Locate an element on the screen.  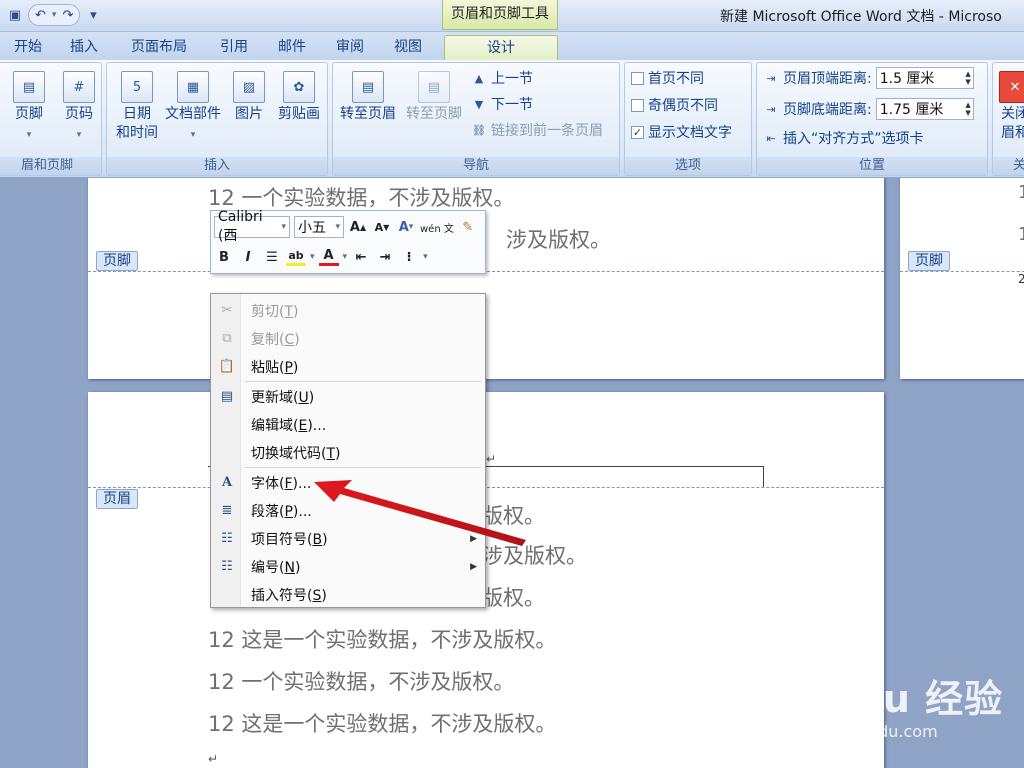
styles-button: A ▾ is located at coordinates (406, 227).